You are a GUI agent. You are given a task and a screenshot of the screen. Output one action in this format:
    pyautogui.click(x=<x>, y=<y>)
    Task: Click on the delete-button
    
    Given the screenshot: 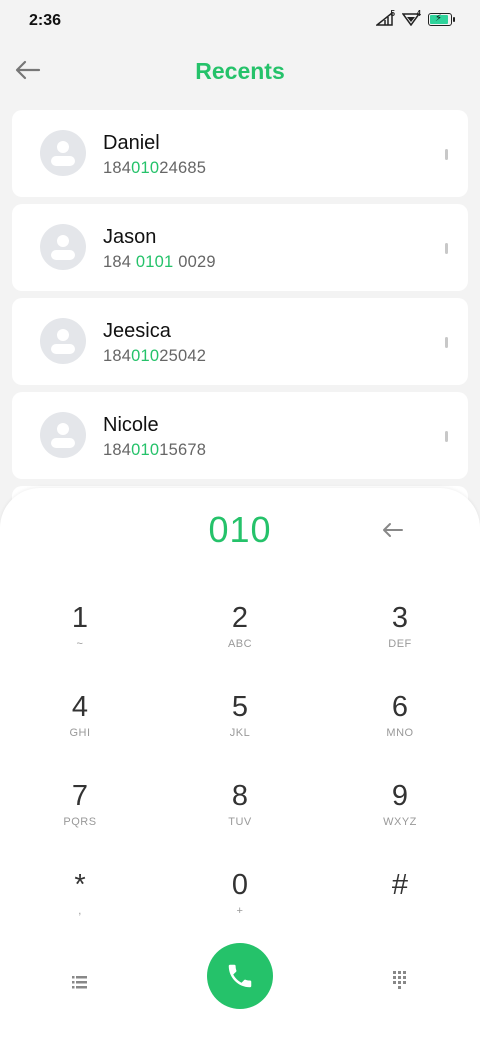 What is the action you would take?
    pyautogui.click(x=393, y=530)
    